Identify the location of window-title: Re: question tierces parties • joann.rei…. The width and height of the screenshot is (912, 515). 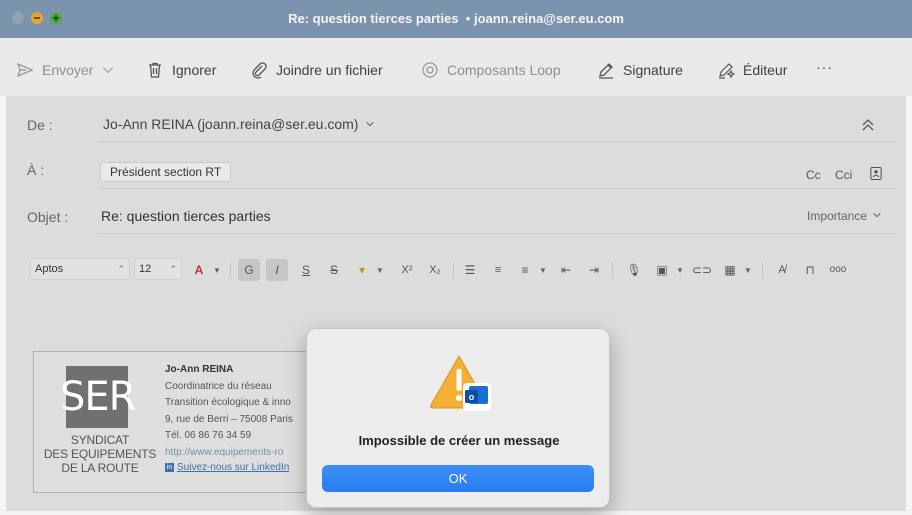
(456, 18).